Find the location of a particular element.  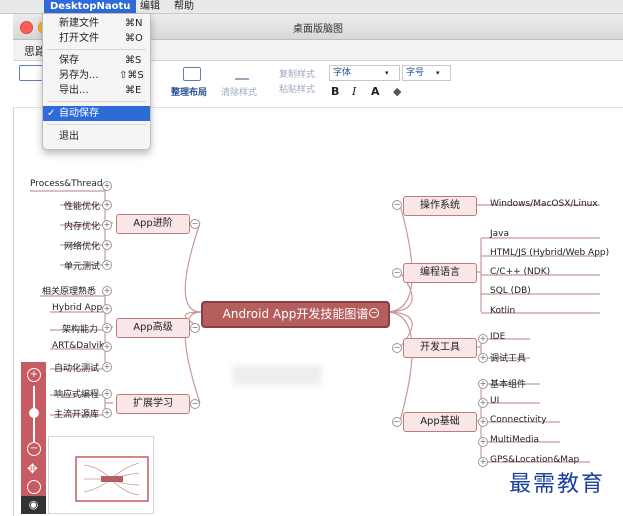

leaf-hybrid-app: Hybrid App is located at coordinates (77, 308).